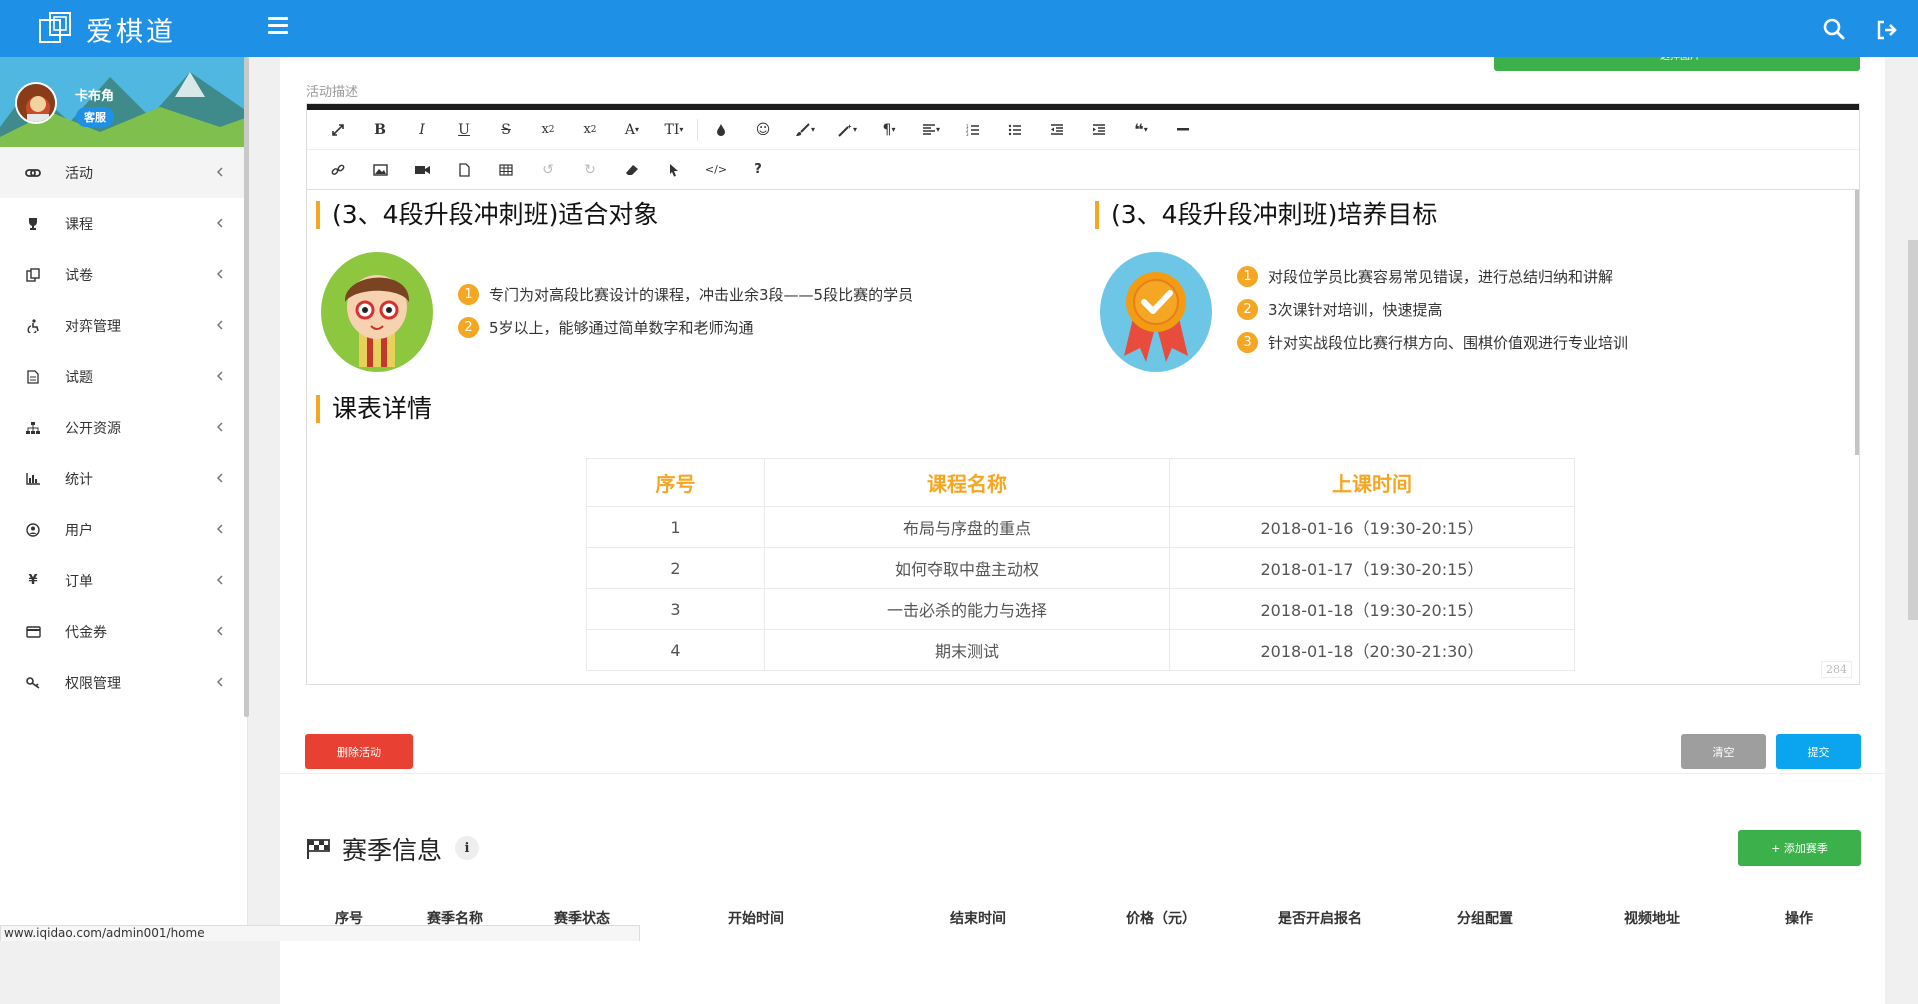  I want to click on column-header: 上课时间, so click(1372, 482).